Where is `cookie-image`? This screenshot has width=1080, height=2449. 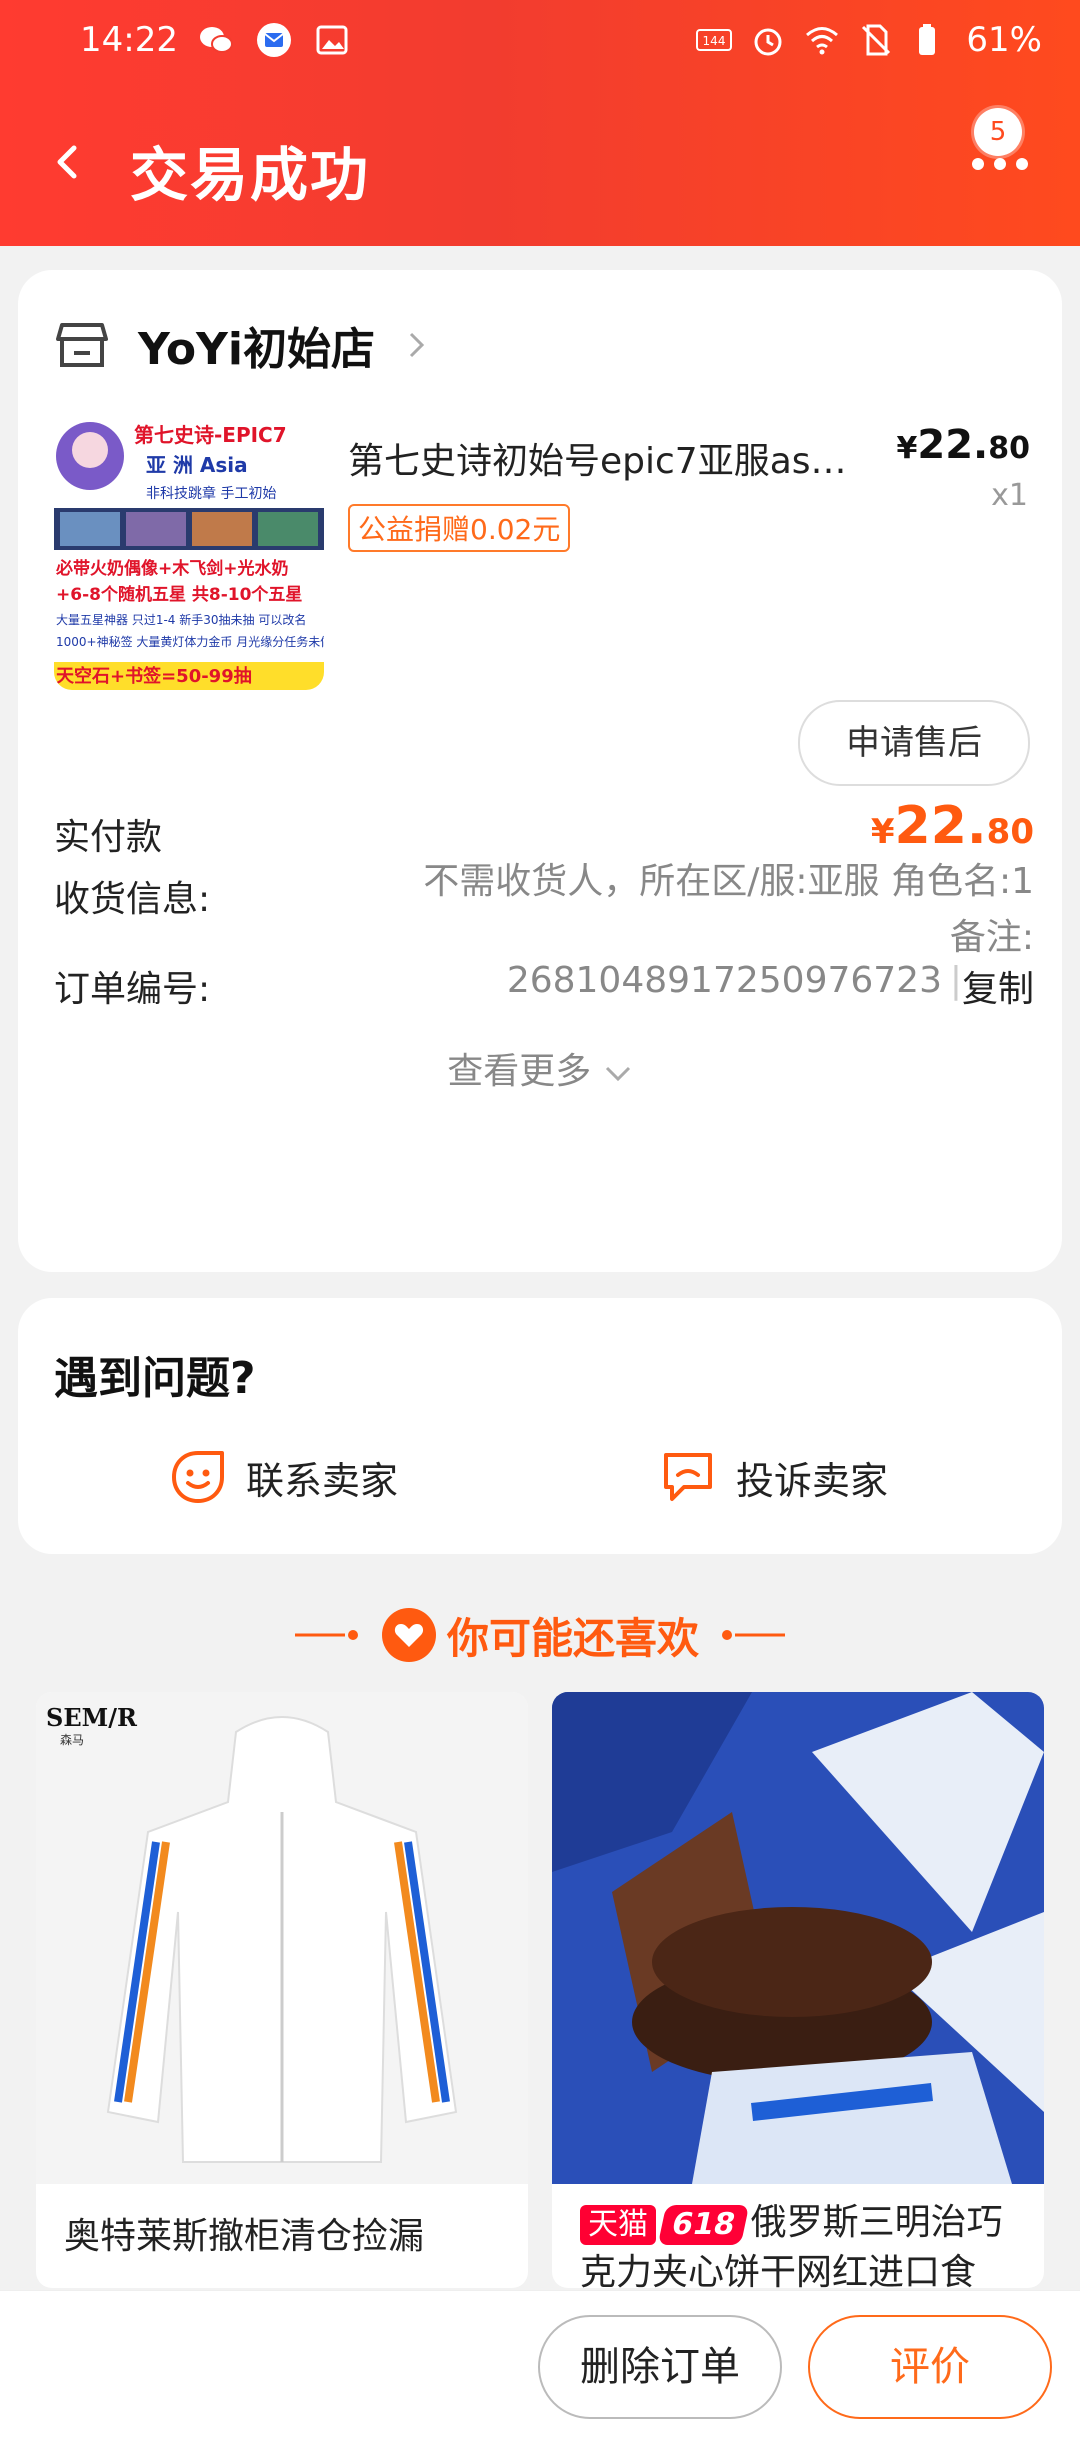
cookie-image is located at coordinates (798, 1938).